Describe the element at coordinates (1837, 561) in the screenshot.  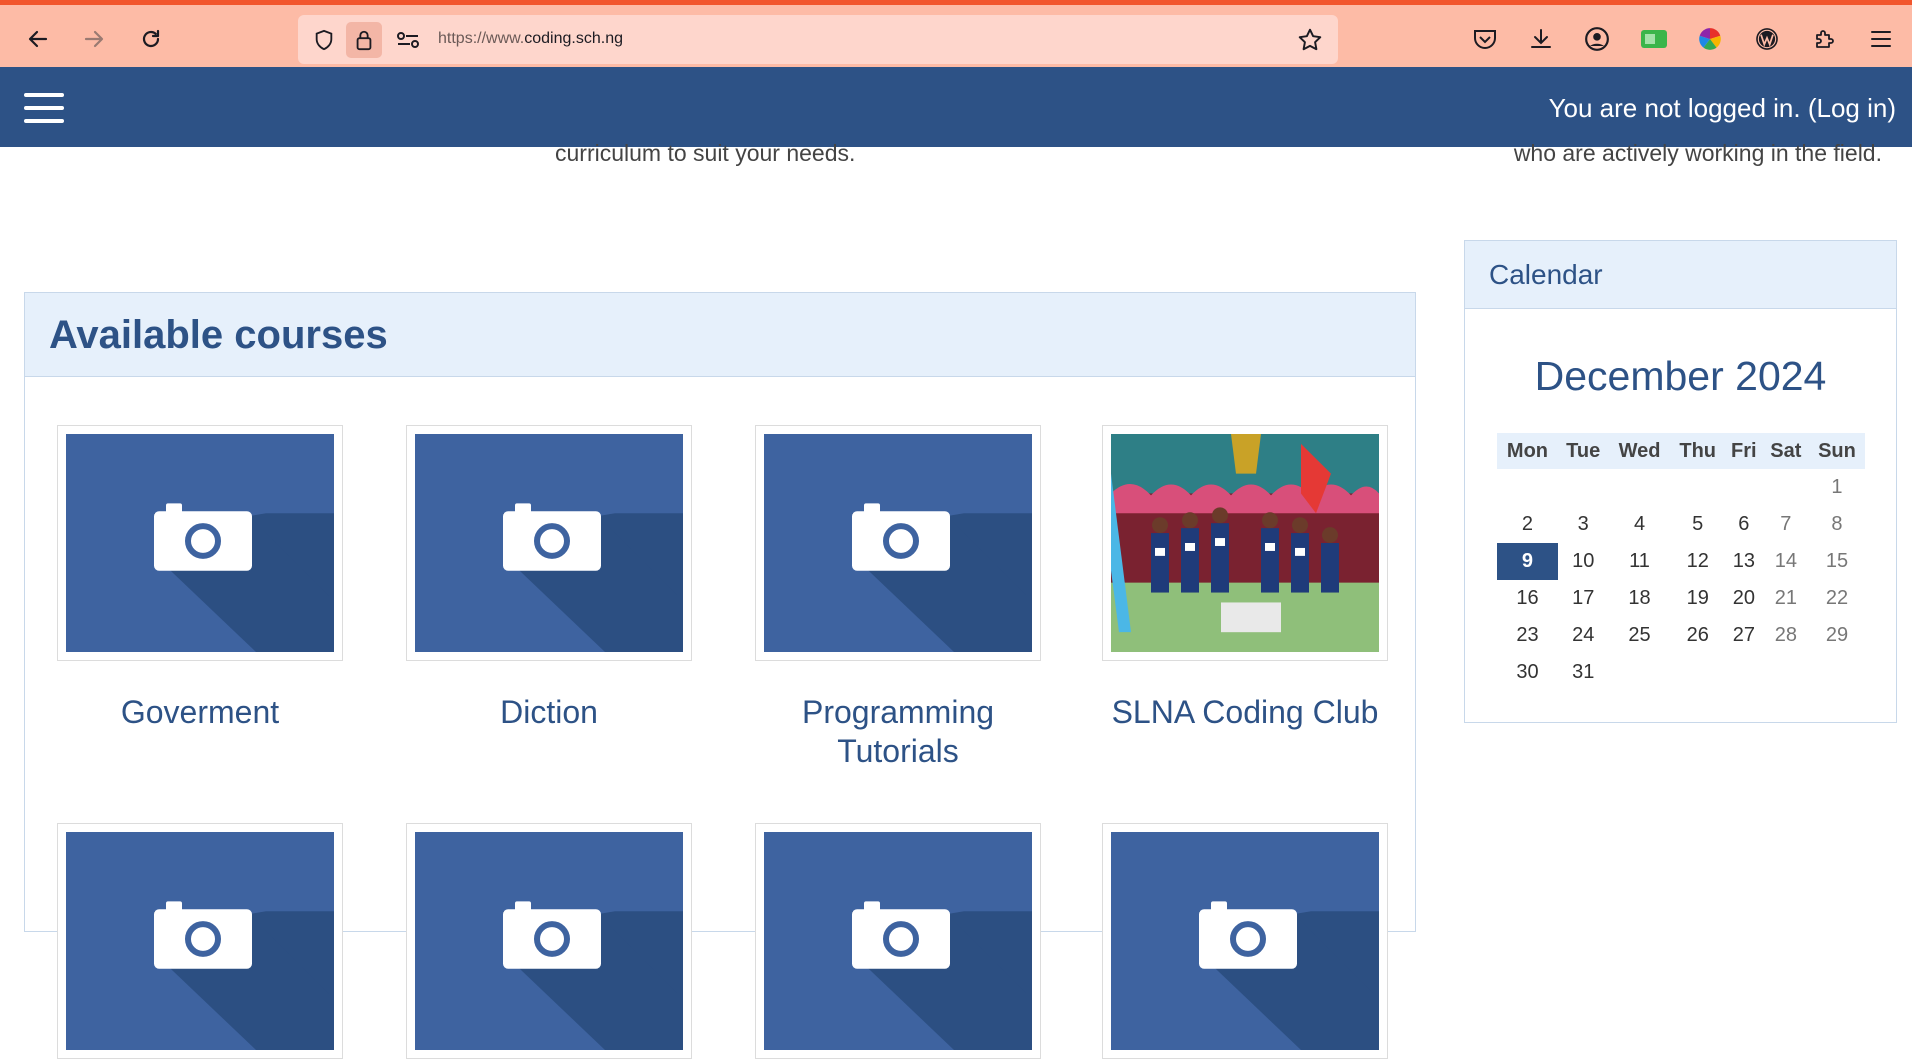
I see `calendar-day: 15` at that location.